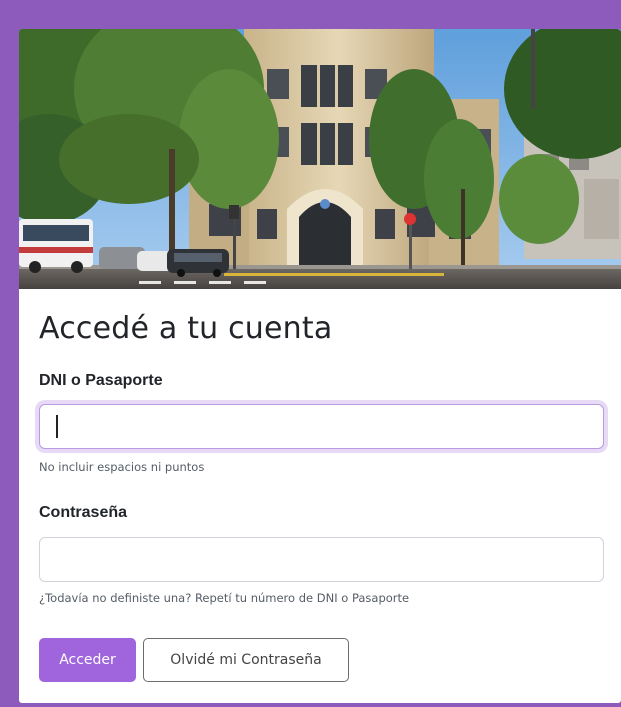  I want to click on login-button: Acceder, so click(87, 660).